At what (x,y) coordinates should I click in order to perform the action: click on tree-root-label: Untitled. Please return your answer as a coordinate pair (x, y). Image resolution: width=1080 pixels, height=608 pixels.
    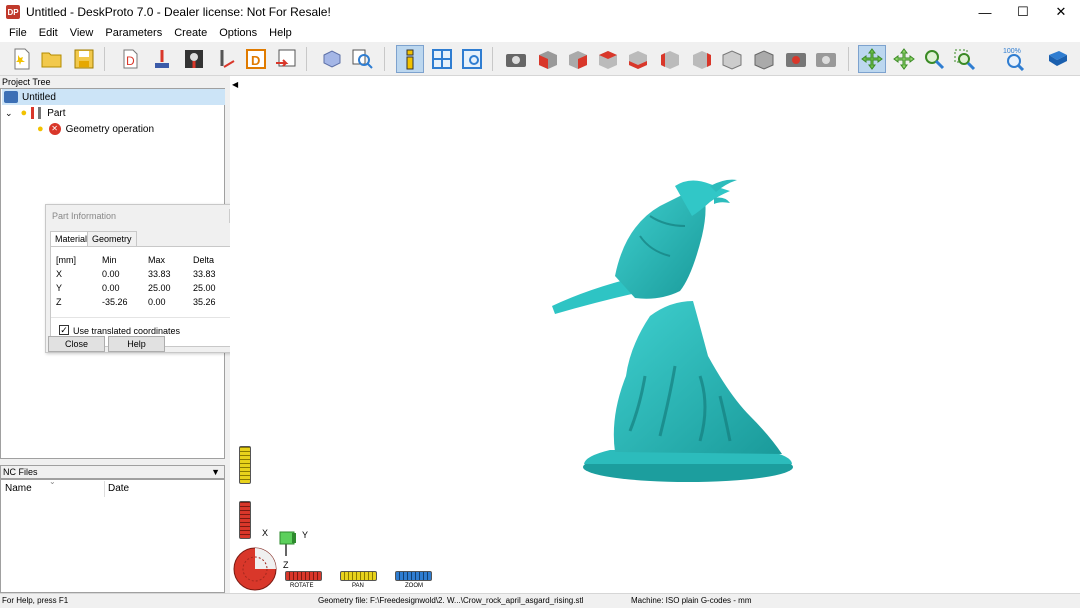
    Looking at the image, I should click on (39, 97).